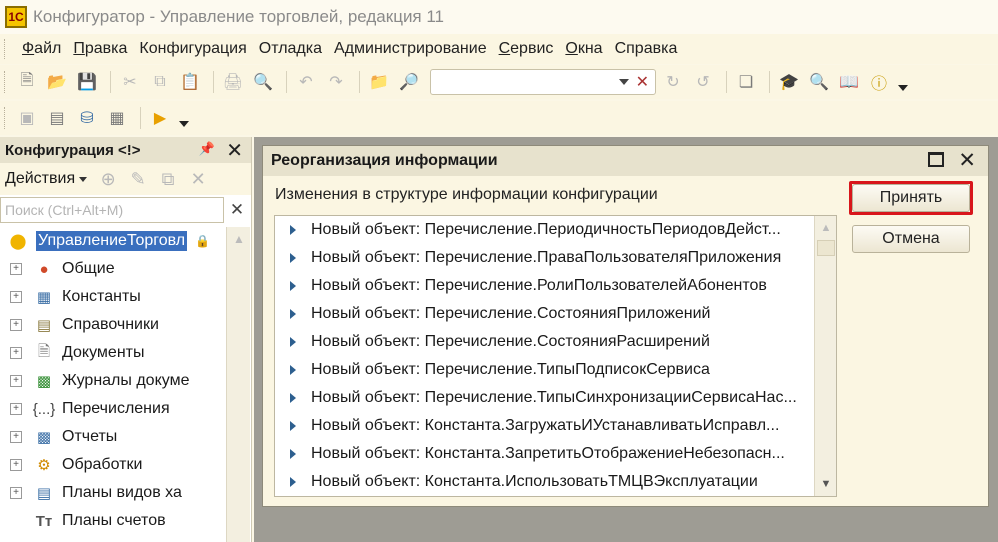 This screenshot has height=542, width=998. I want to click on syntax-assistant-icon: 📖, so click(849, 82).